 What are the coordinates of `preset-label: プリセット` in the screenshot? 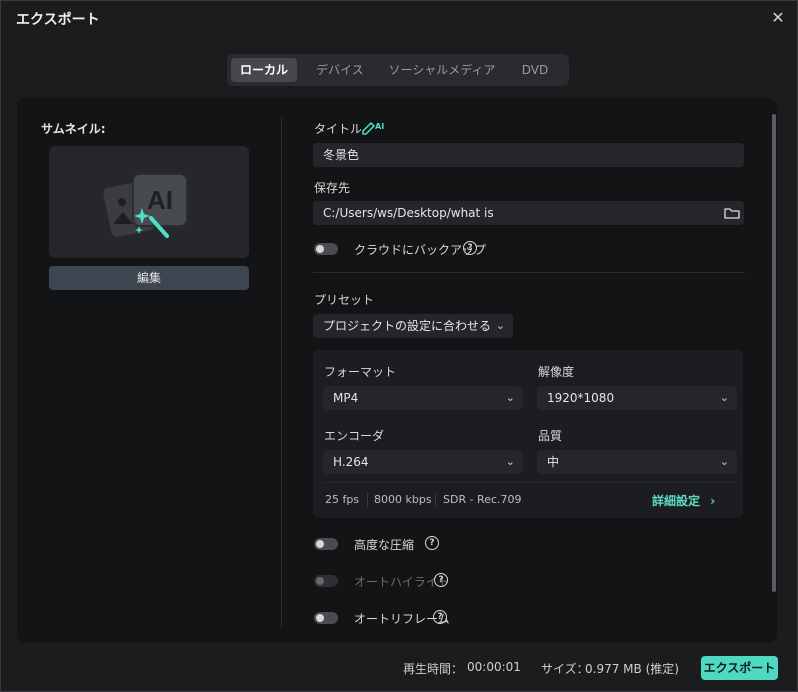 It's located at (344, 300).